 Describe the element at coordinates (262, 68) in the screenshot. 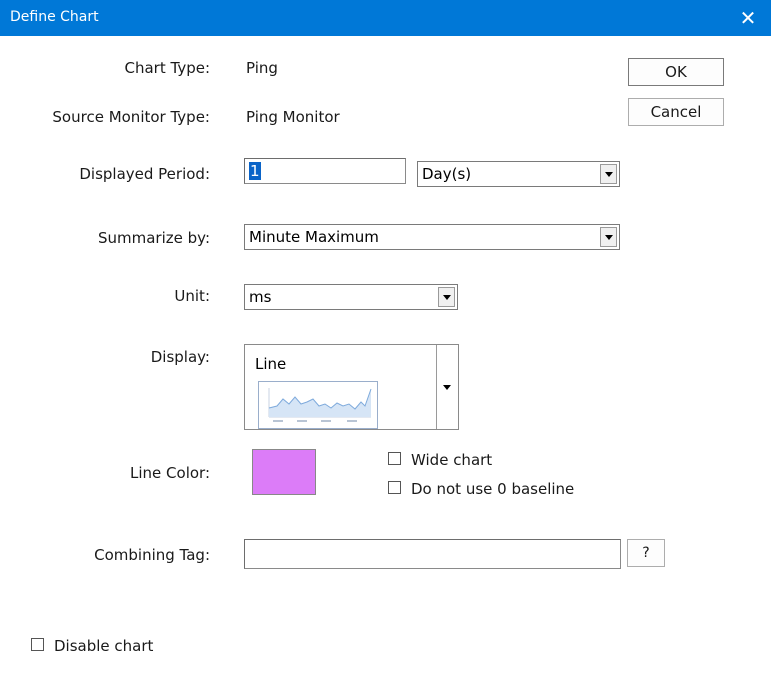

I see `chart-type-value: Ping` at that location.